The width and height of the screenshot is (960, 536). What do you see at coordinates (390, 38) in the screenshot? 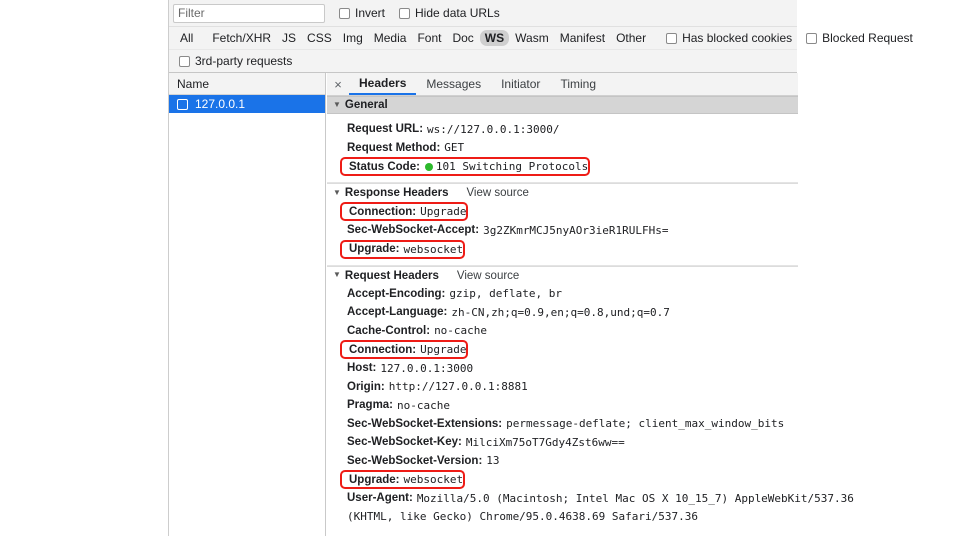
I see `type-filter-media: Media` at bounding box center [390, 38].